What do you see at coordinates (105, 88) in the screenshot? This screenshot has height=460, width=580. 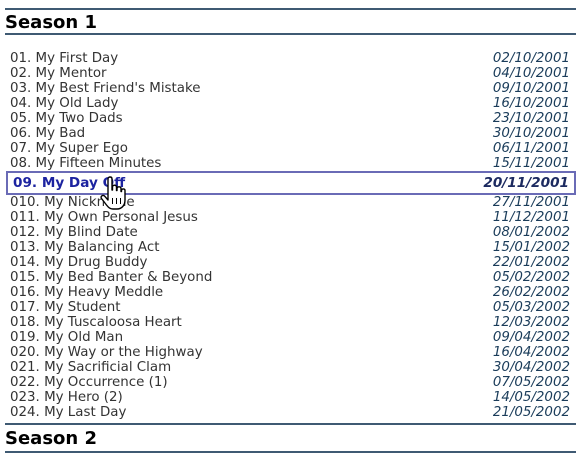 I see `episode-title: 03. My Best Friend's Mistake` at bounding box center [105, 88].